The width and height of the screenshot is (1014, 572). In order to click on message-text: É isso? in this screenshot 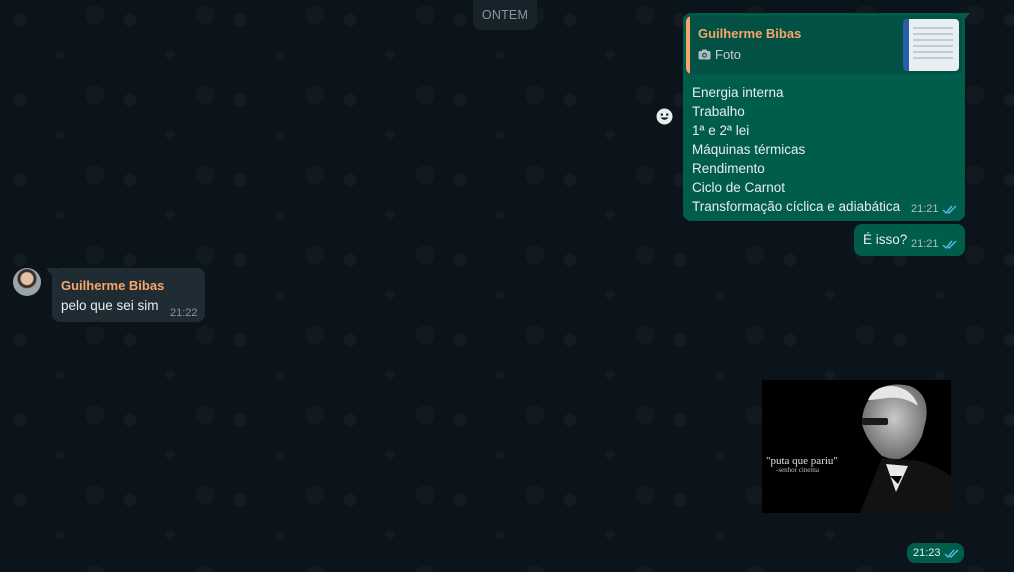, I will do `click(885, 239)`.